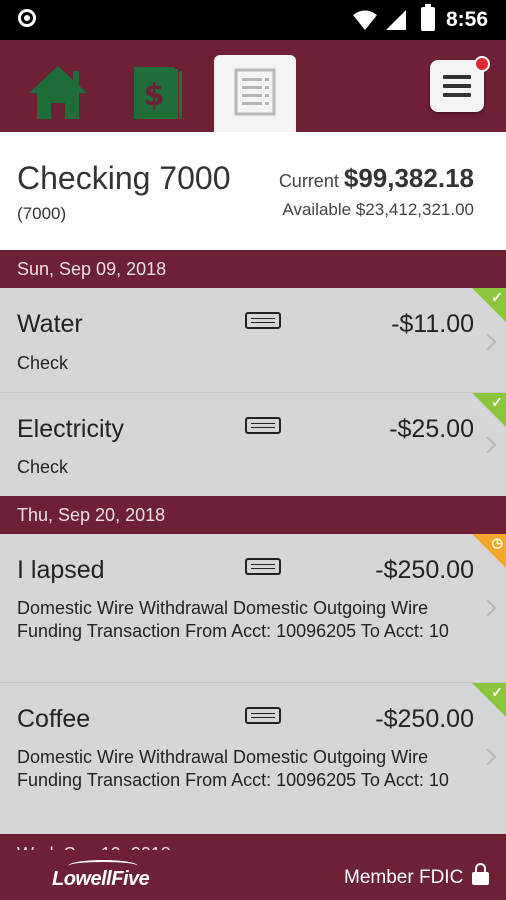 The width and height of the screenshot is (506, 900). Describe the element at coordinates (42, 213) in the screenshot. I see `account-number: (7000)` at that location.